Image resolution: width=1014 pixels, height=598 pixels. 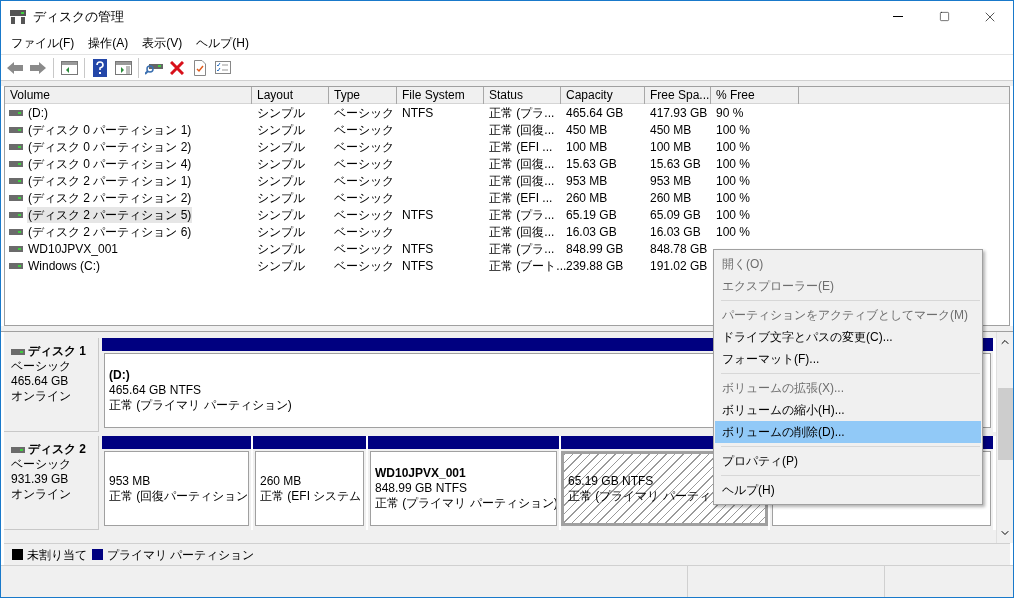 I want to click on volume-name: (D:), so click(x=38, y=112).